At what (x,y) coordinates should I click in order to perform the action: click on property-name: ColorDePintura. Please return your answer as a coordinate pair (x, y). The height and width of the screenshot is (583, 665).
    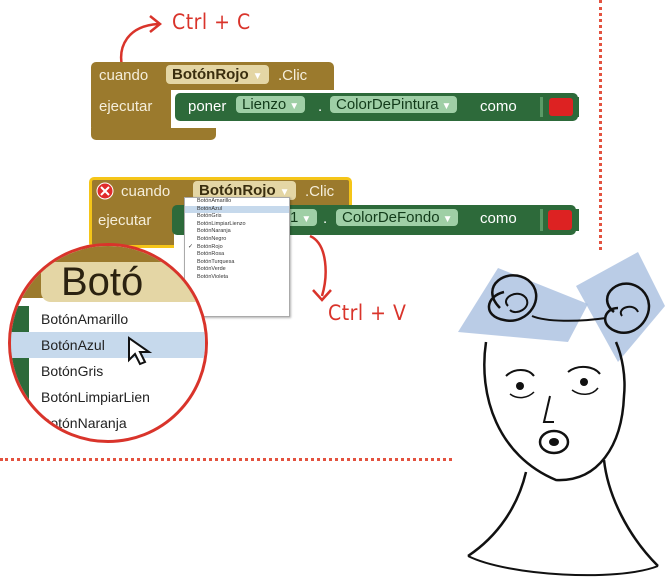
    Looking at the image, I should click on (387, 104).